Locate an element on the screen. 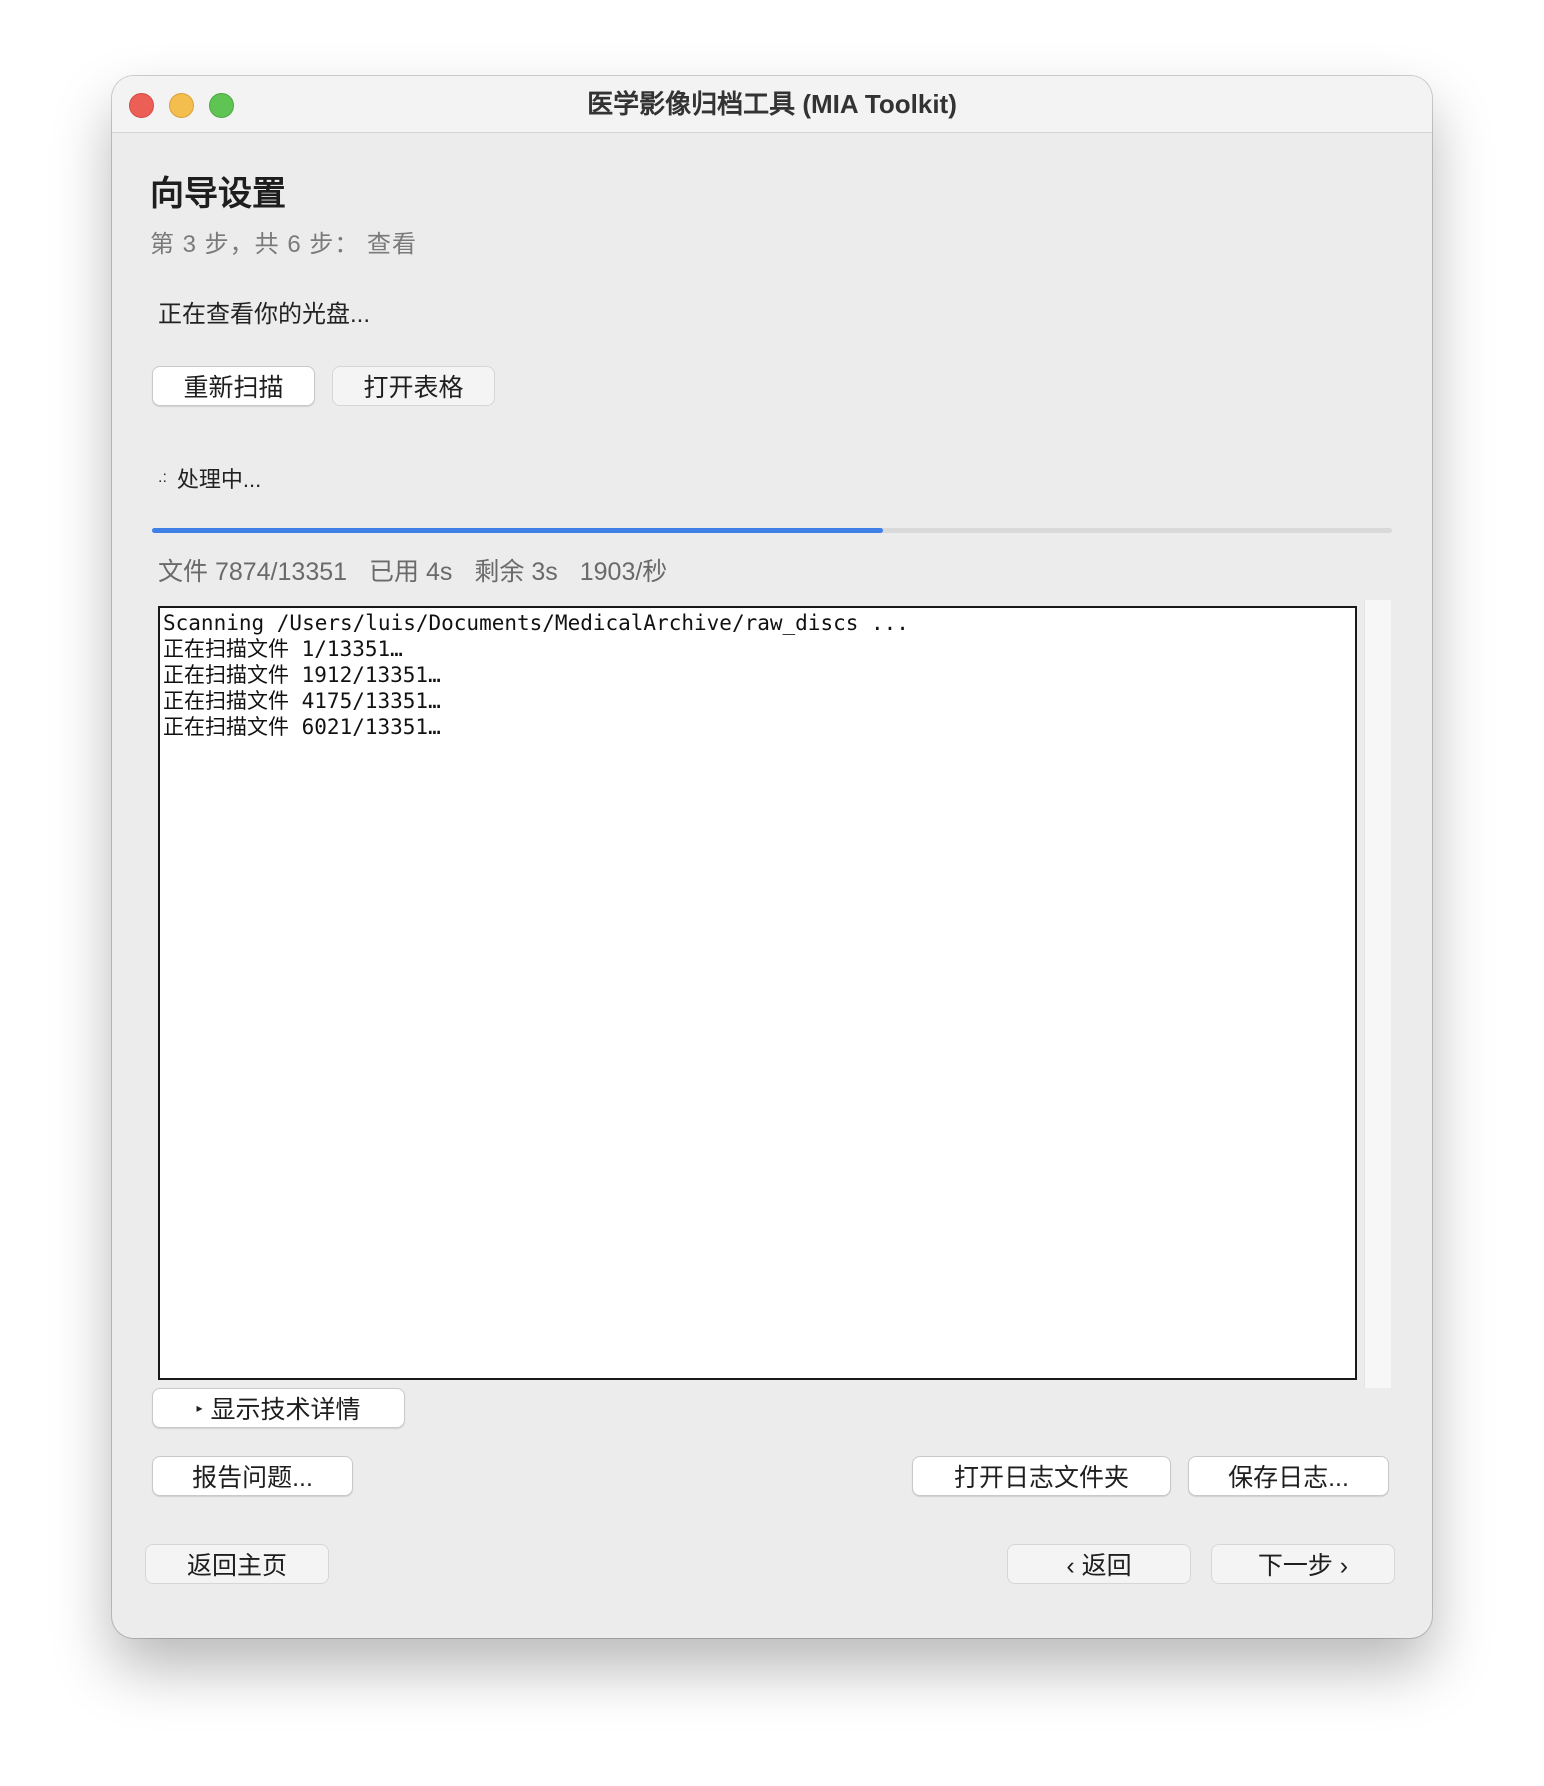  window-title: 医学影像归档工具 (MIA Toolkit) is located at coordinates (772, 104).